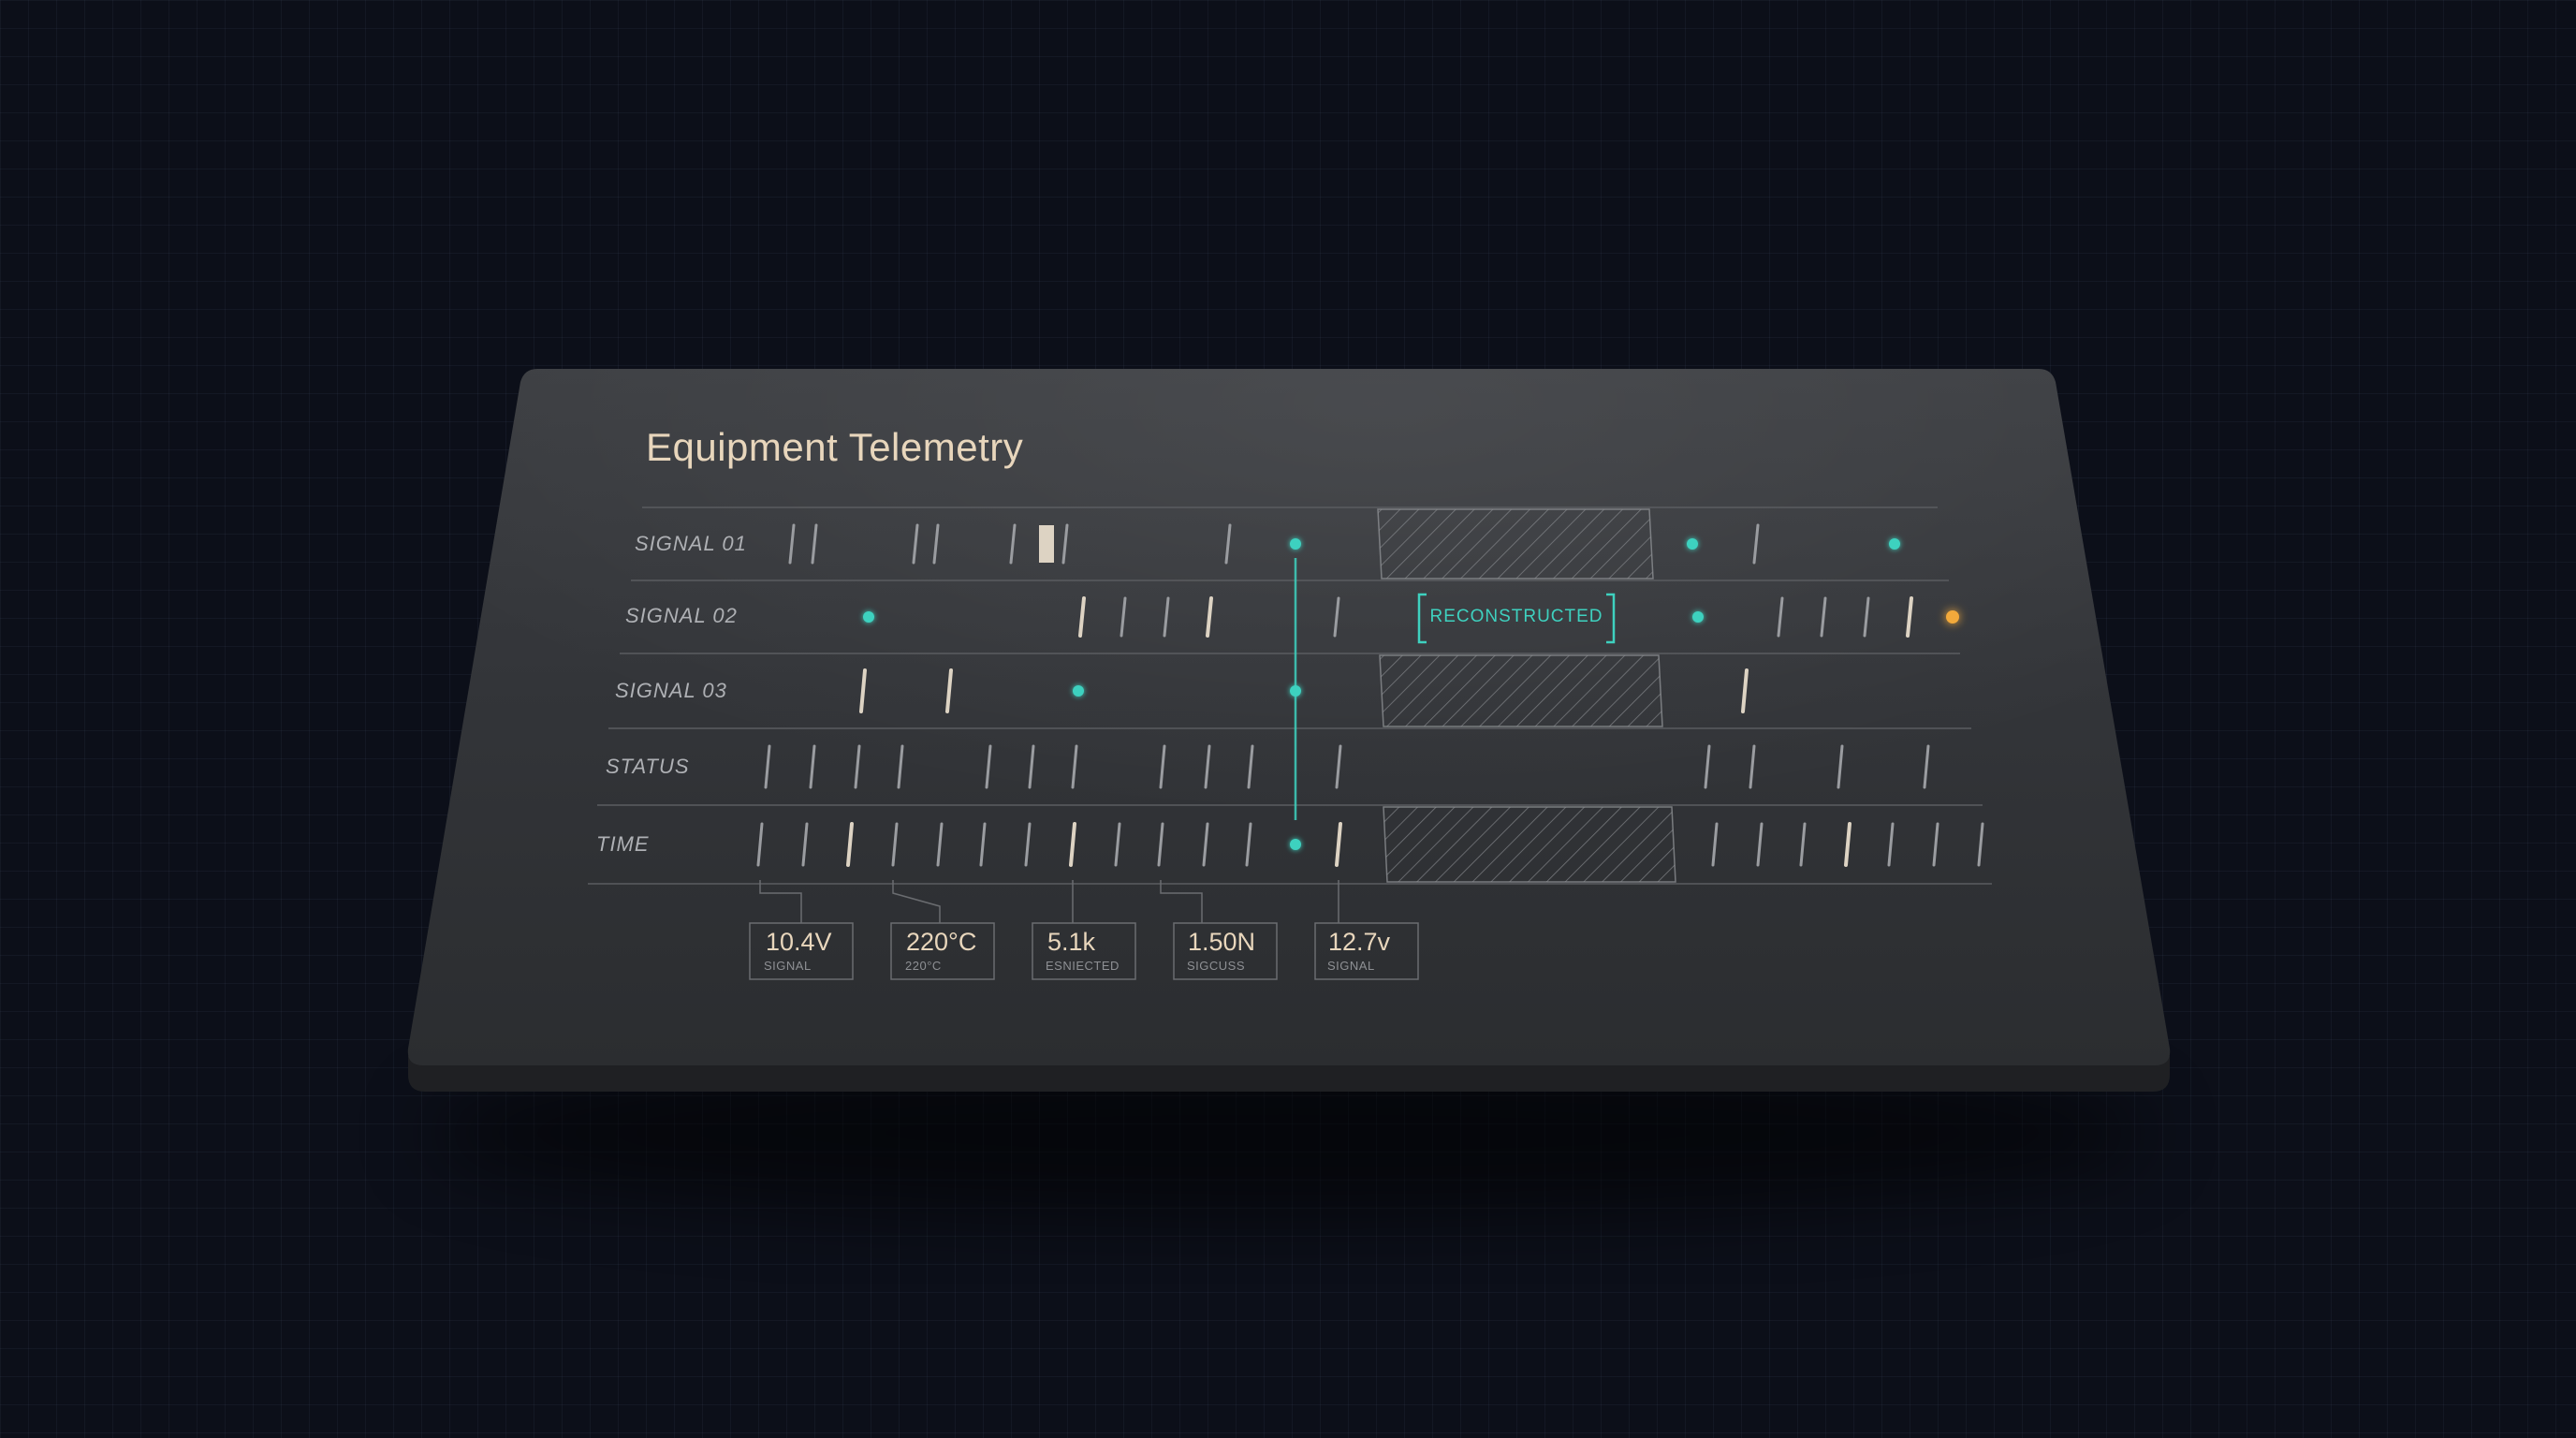 The width and height of the screenshot is (2576, 1438). I want to click on track-label-signal-01: SIGNAL 01, so click(691, 543).